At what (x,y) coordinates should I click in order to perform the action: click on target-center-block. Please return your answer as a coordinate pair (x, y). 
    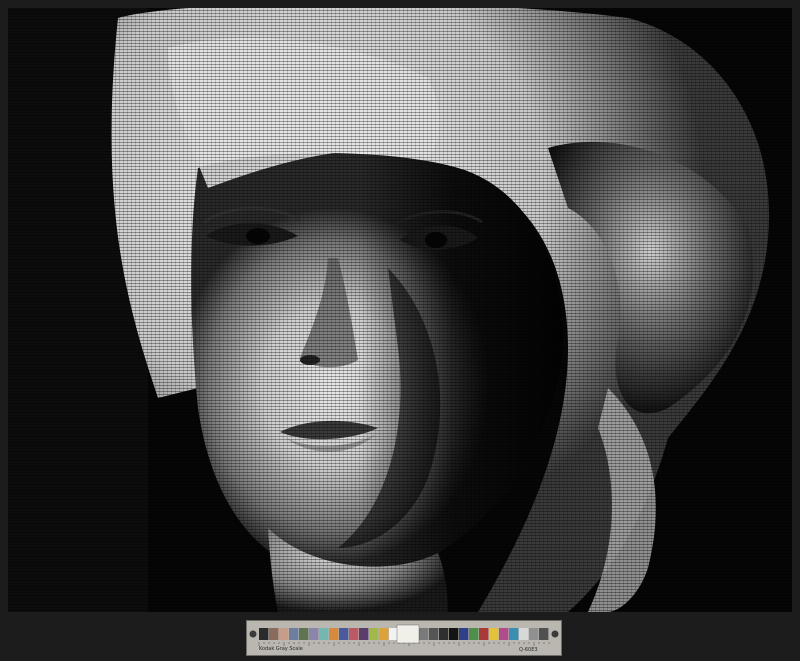
    Looking at the image, I should click on (408, 634).